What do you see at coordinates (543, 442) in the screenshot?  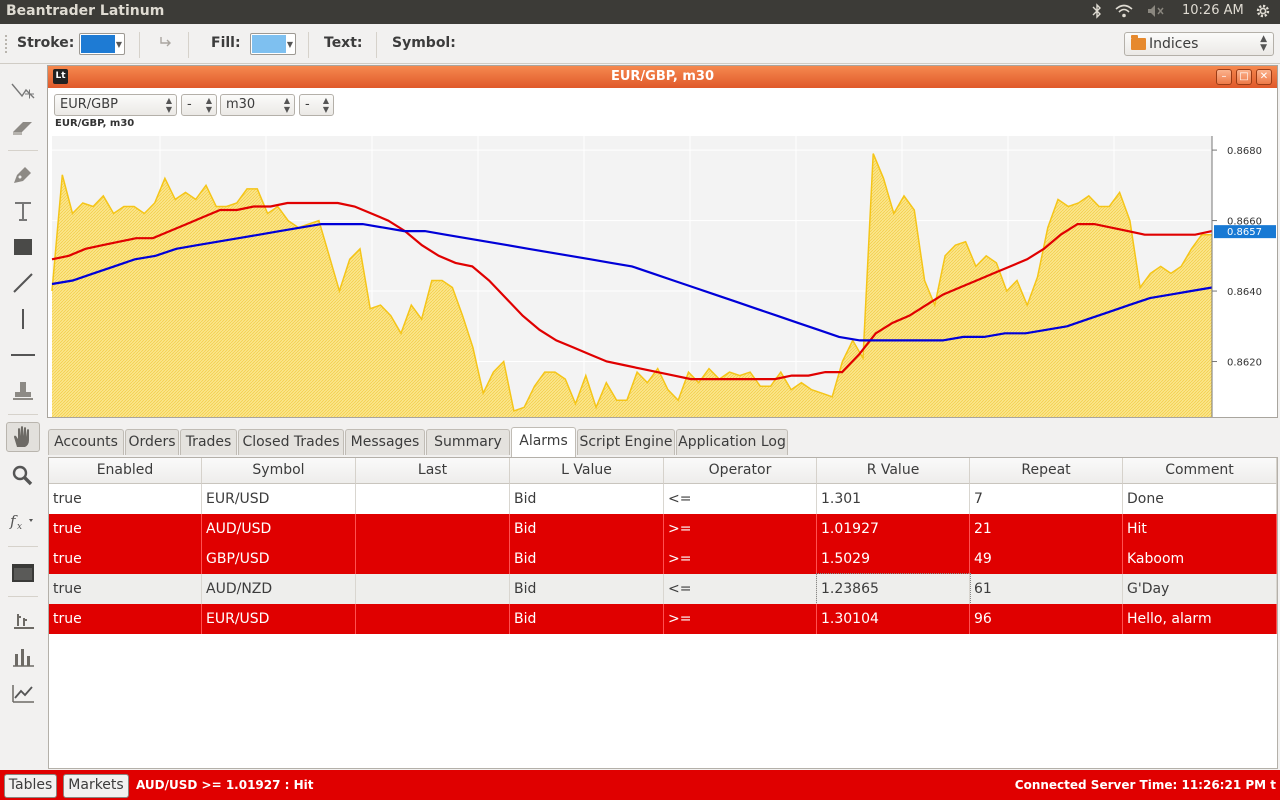 I see `tab-alarms: Alarms` at bounding box center [543, 442].